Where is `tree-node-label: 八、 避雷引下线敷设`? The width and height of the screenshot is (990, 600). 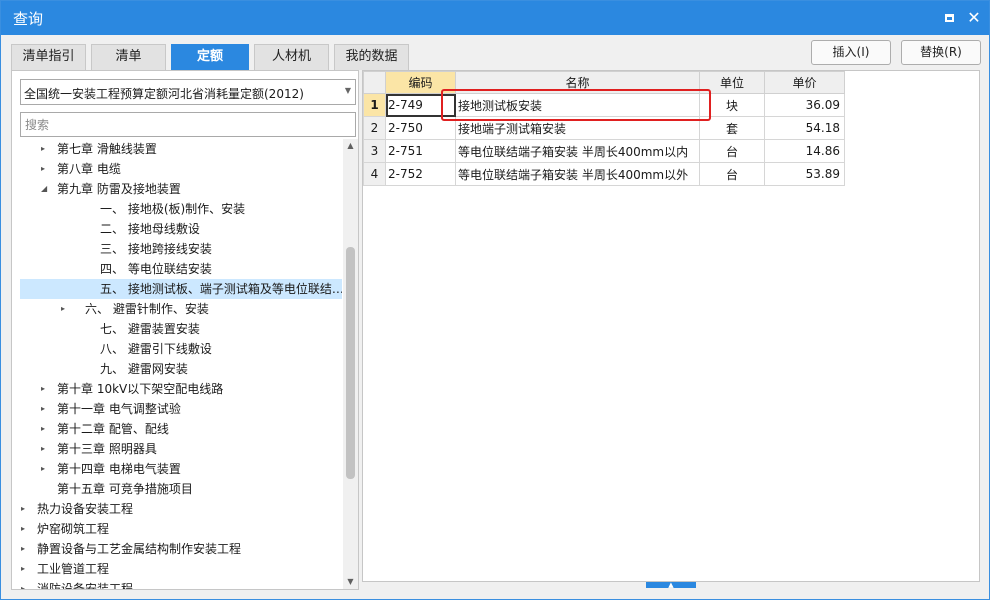 tree-node-label: 八、 避雷引下线敷设 is located at coordinates (156, 349).